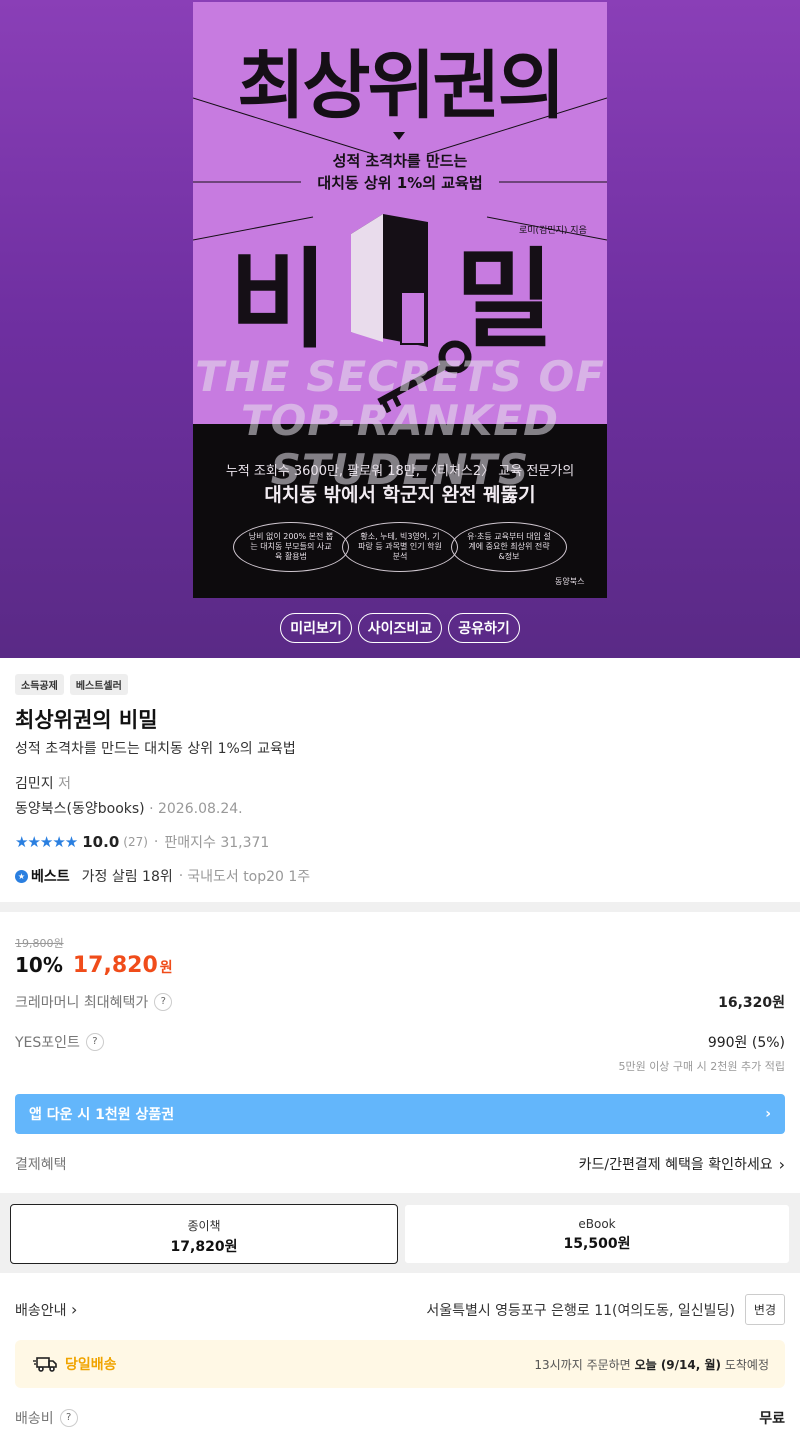  I want to click on best-extra: 국내도서 top20 1주, so click(249, 877).